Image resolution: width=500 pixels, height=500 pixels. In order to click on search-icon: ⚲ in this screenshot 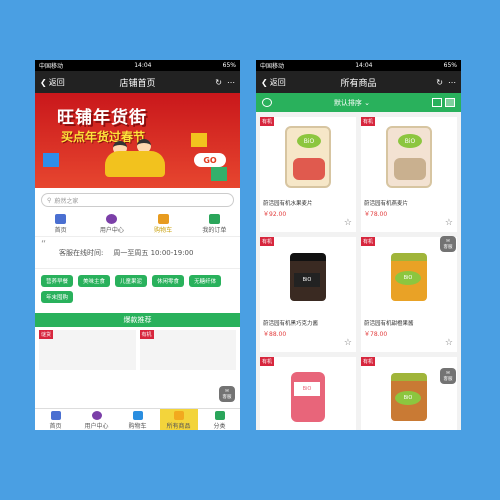, I will do `click(49, 200)`.